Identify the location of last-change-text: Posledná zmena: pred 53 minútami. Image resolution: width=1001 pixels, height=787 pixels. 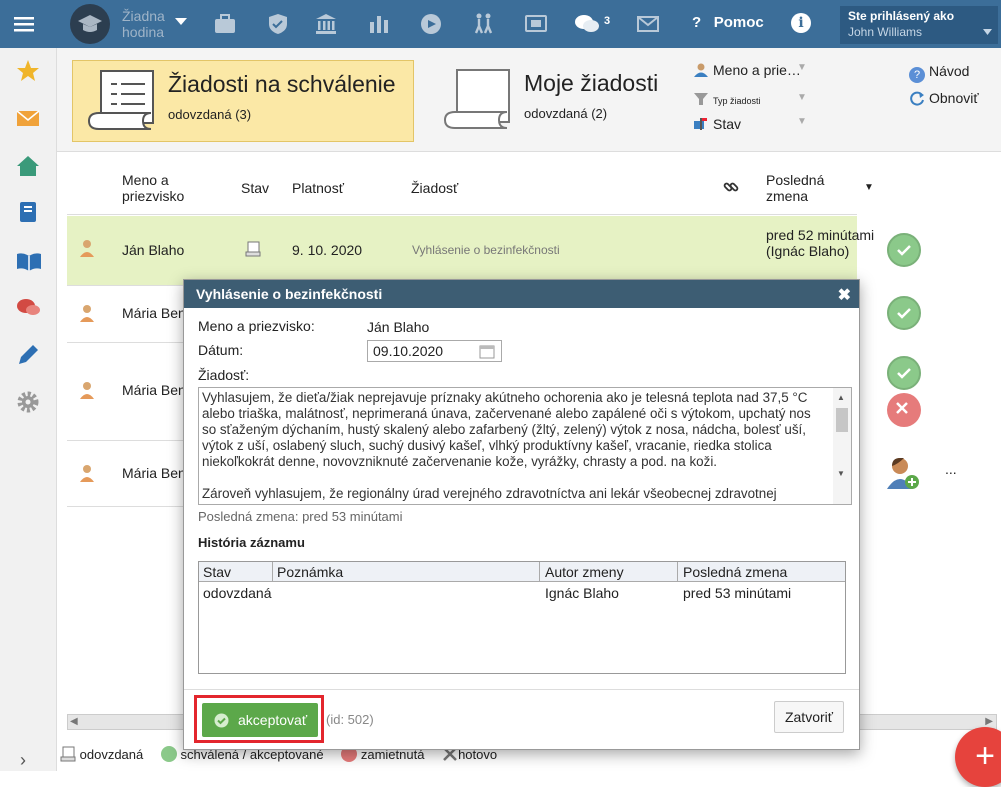
(300, 516).